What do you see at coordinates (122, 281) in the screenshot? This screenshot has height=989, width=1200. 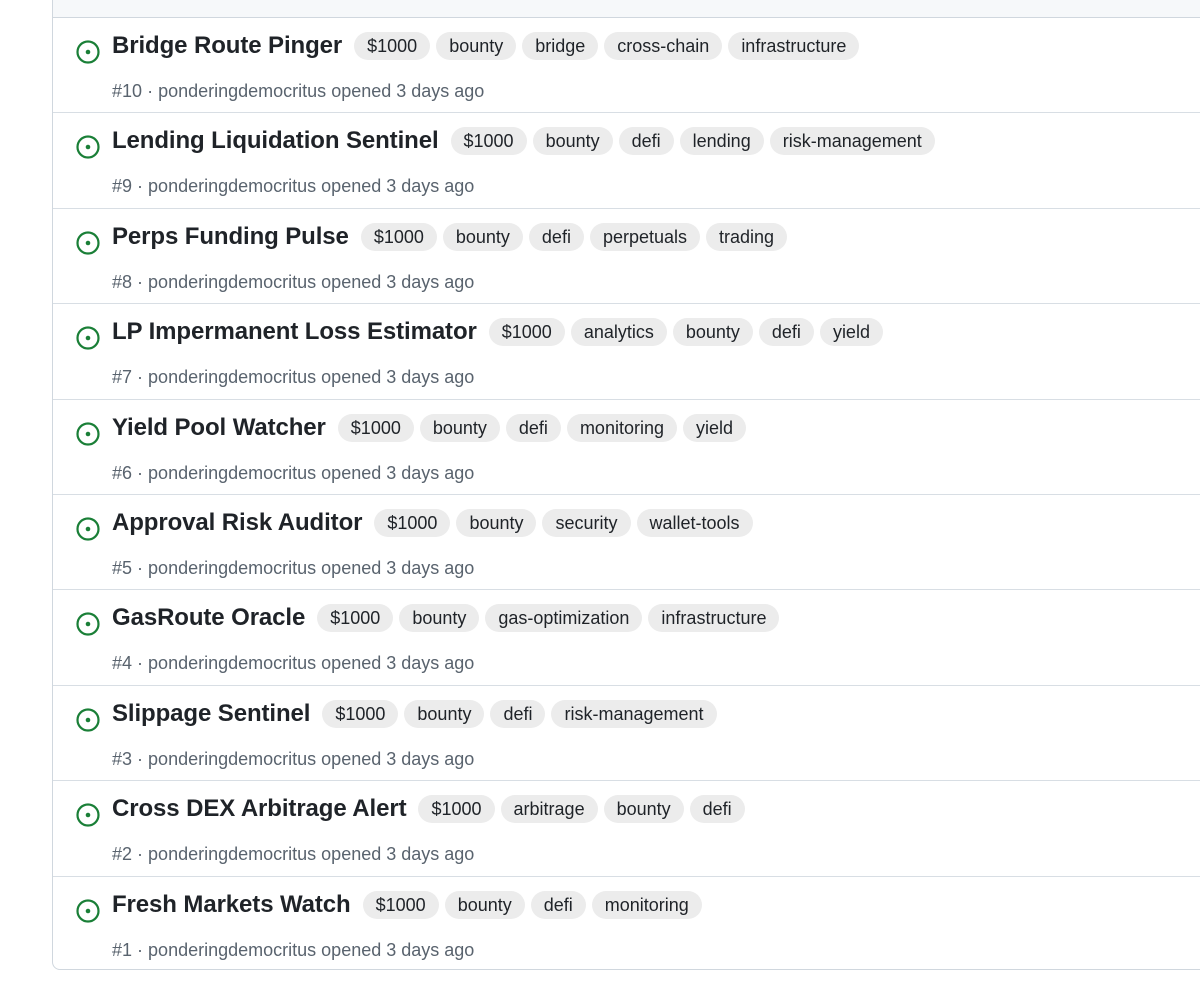 I see `issue-number: #8` at bounding box center [122, 281].